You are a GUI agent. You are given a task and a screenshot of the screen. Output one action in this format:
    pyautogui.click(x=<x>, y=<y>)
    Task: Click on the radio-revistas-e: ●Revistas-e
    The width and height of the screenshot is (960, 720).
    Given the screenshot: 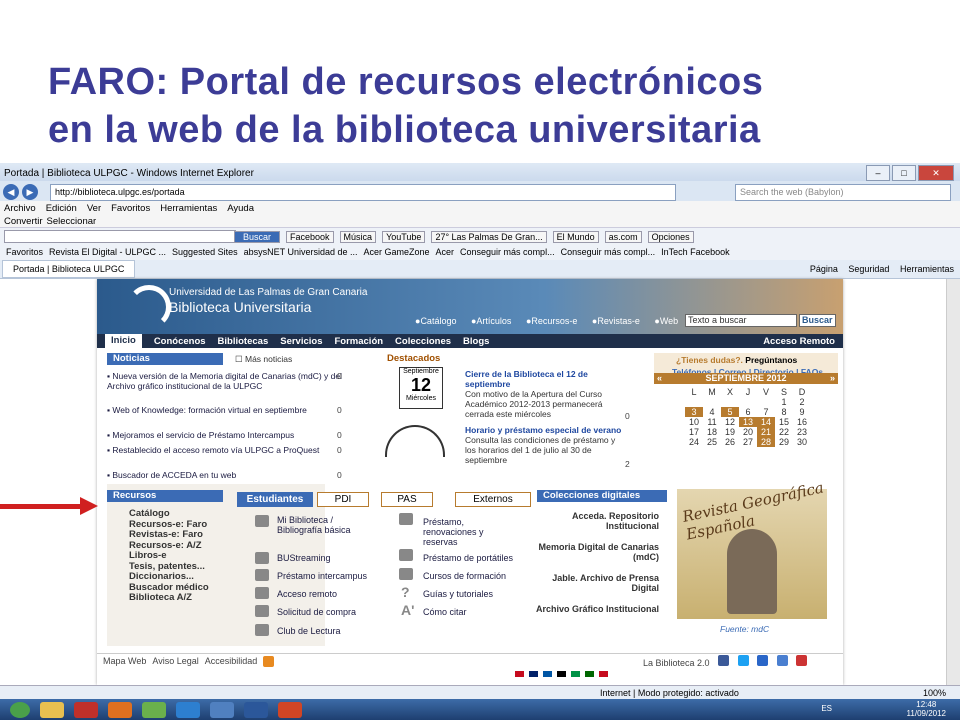 What is the action you would take?
    pyautogui.click(x=619, y=321)
    